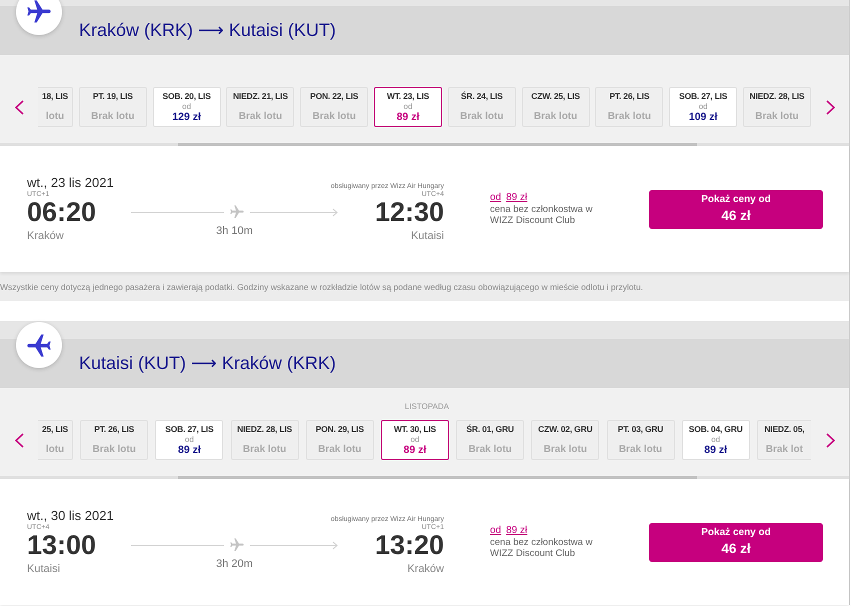 This screenshot has height=606, width=853. I want to click on date-tile: SOB. 04, GRU od 89 zł, so click(716, 440).